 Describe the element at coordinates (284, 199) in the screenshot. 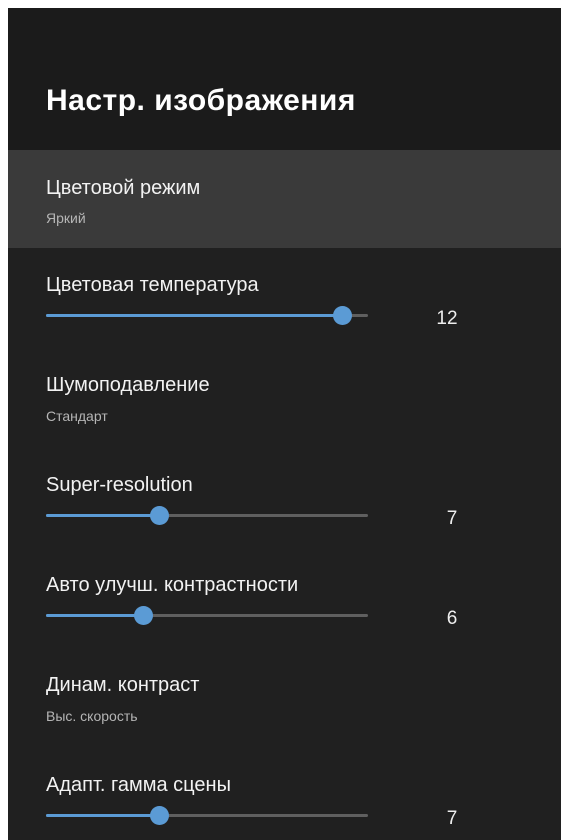

I see `setting-color-mode: Цветовой режим Яркий` at that location.